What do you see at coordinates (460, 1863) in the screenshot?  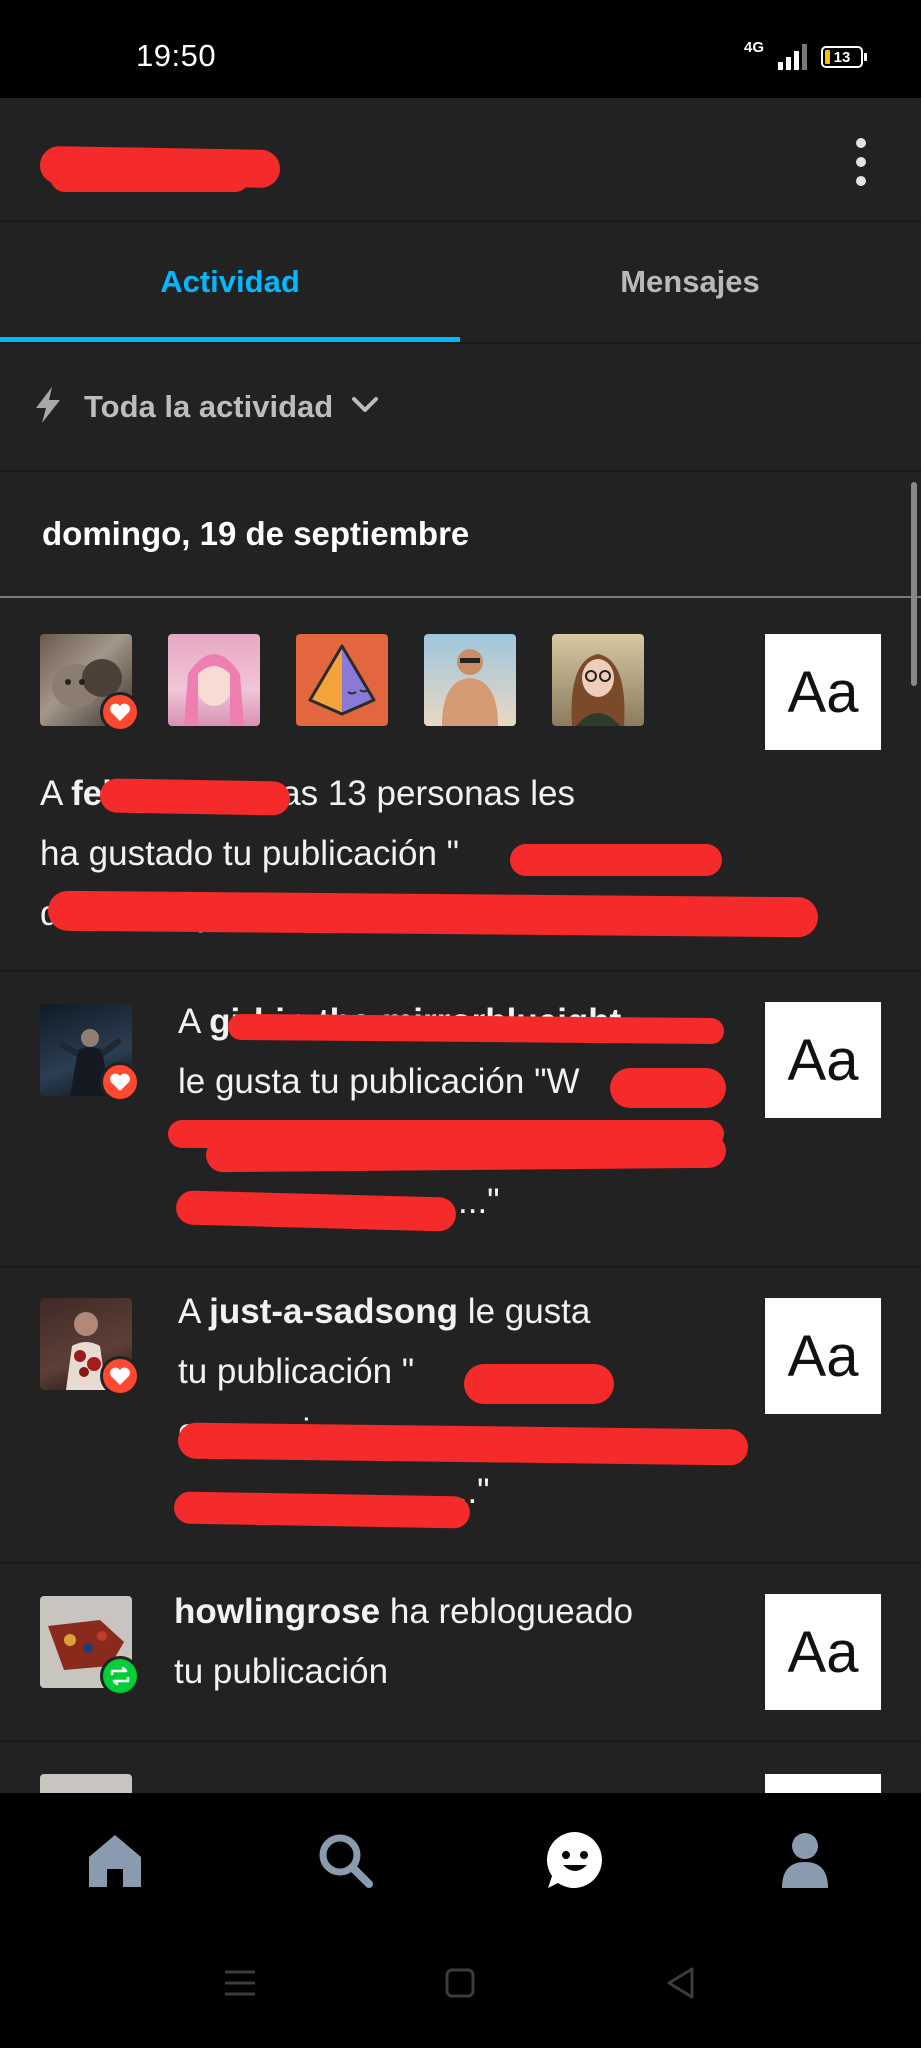 I see `bottom-nav` at bounding box center [460, 1863].